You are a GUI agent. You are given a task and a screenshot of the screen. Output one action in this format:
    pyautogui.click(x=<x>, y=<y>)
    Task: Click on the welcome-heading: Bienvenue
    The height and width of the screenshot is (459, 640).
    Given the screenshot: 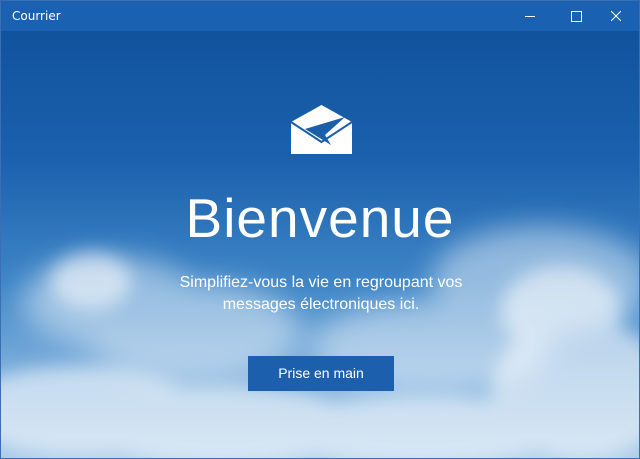 What is the action you would take?
    pyautogui.click(x=320, y=218)
    